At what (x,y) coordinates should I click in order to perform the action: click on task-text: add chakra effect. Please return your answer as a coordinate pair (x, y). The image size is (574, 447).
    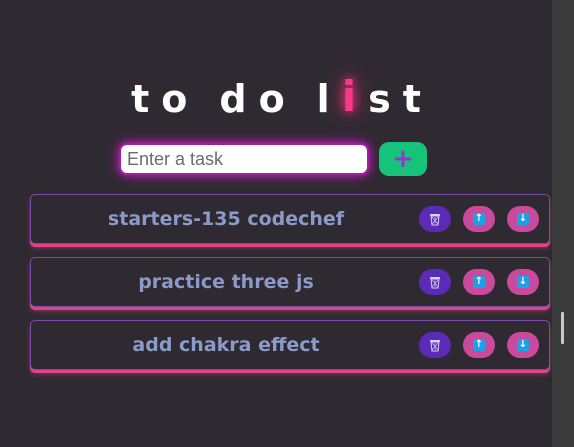
    Looking at the image, I should click on (226, 345).